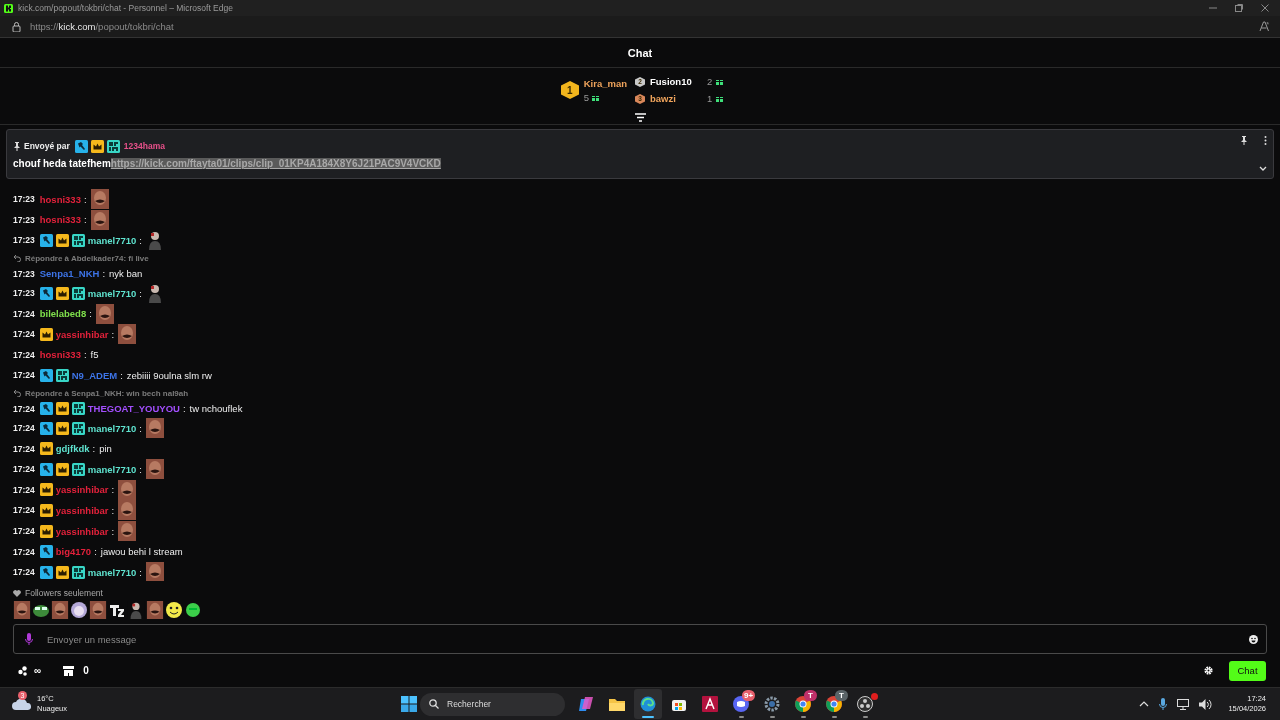 The height and width of the screenshot is (720, 1280). Describe the element at coordinates (676, 81) in the screenshot. I see `leaderboard-username: Fusion10` at that location.